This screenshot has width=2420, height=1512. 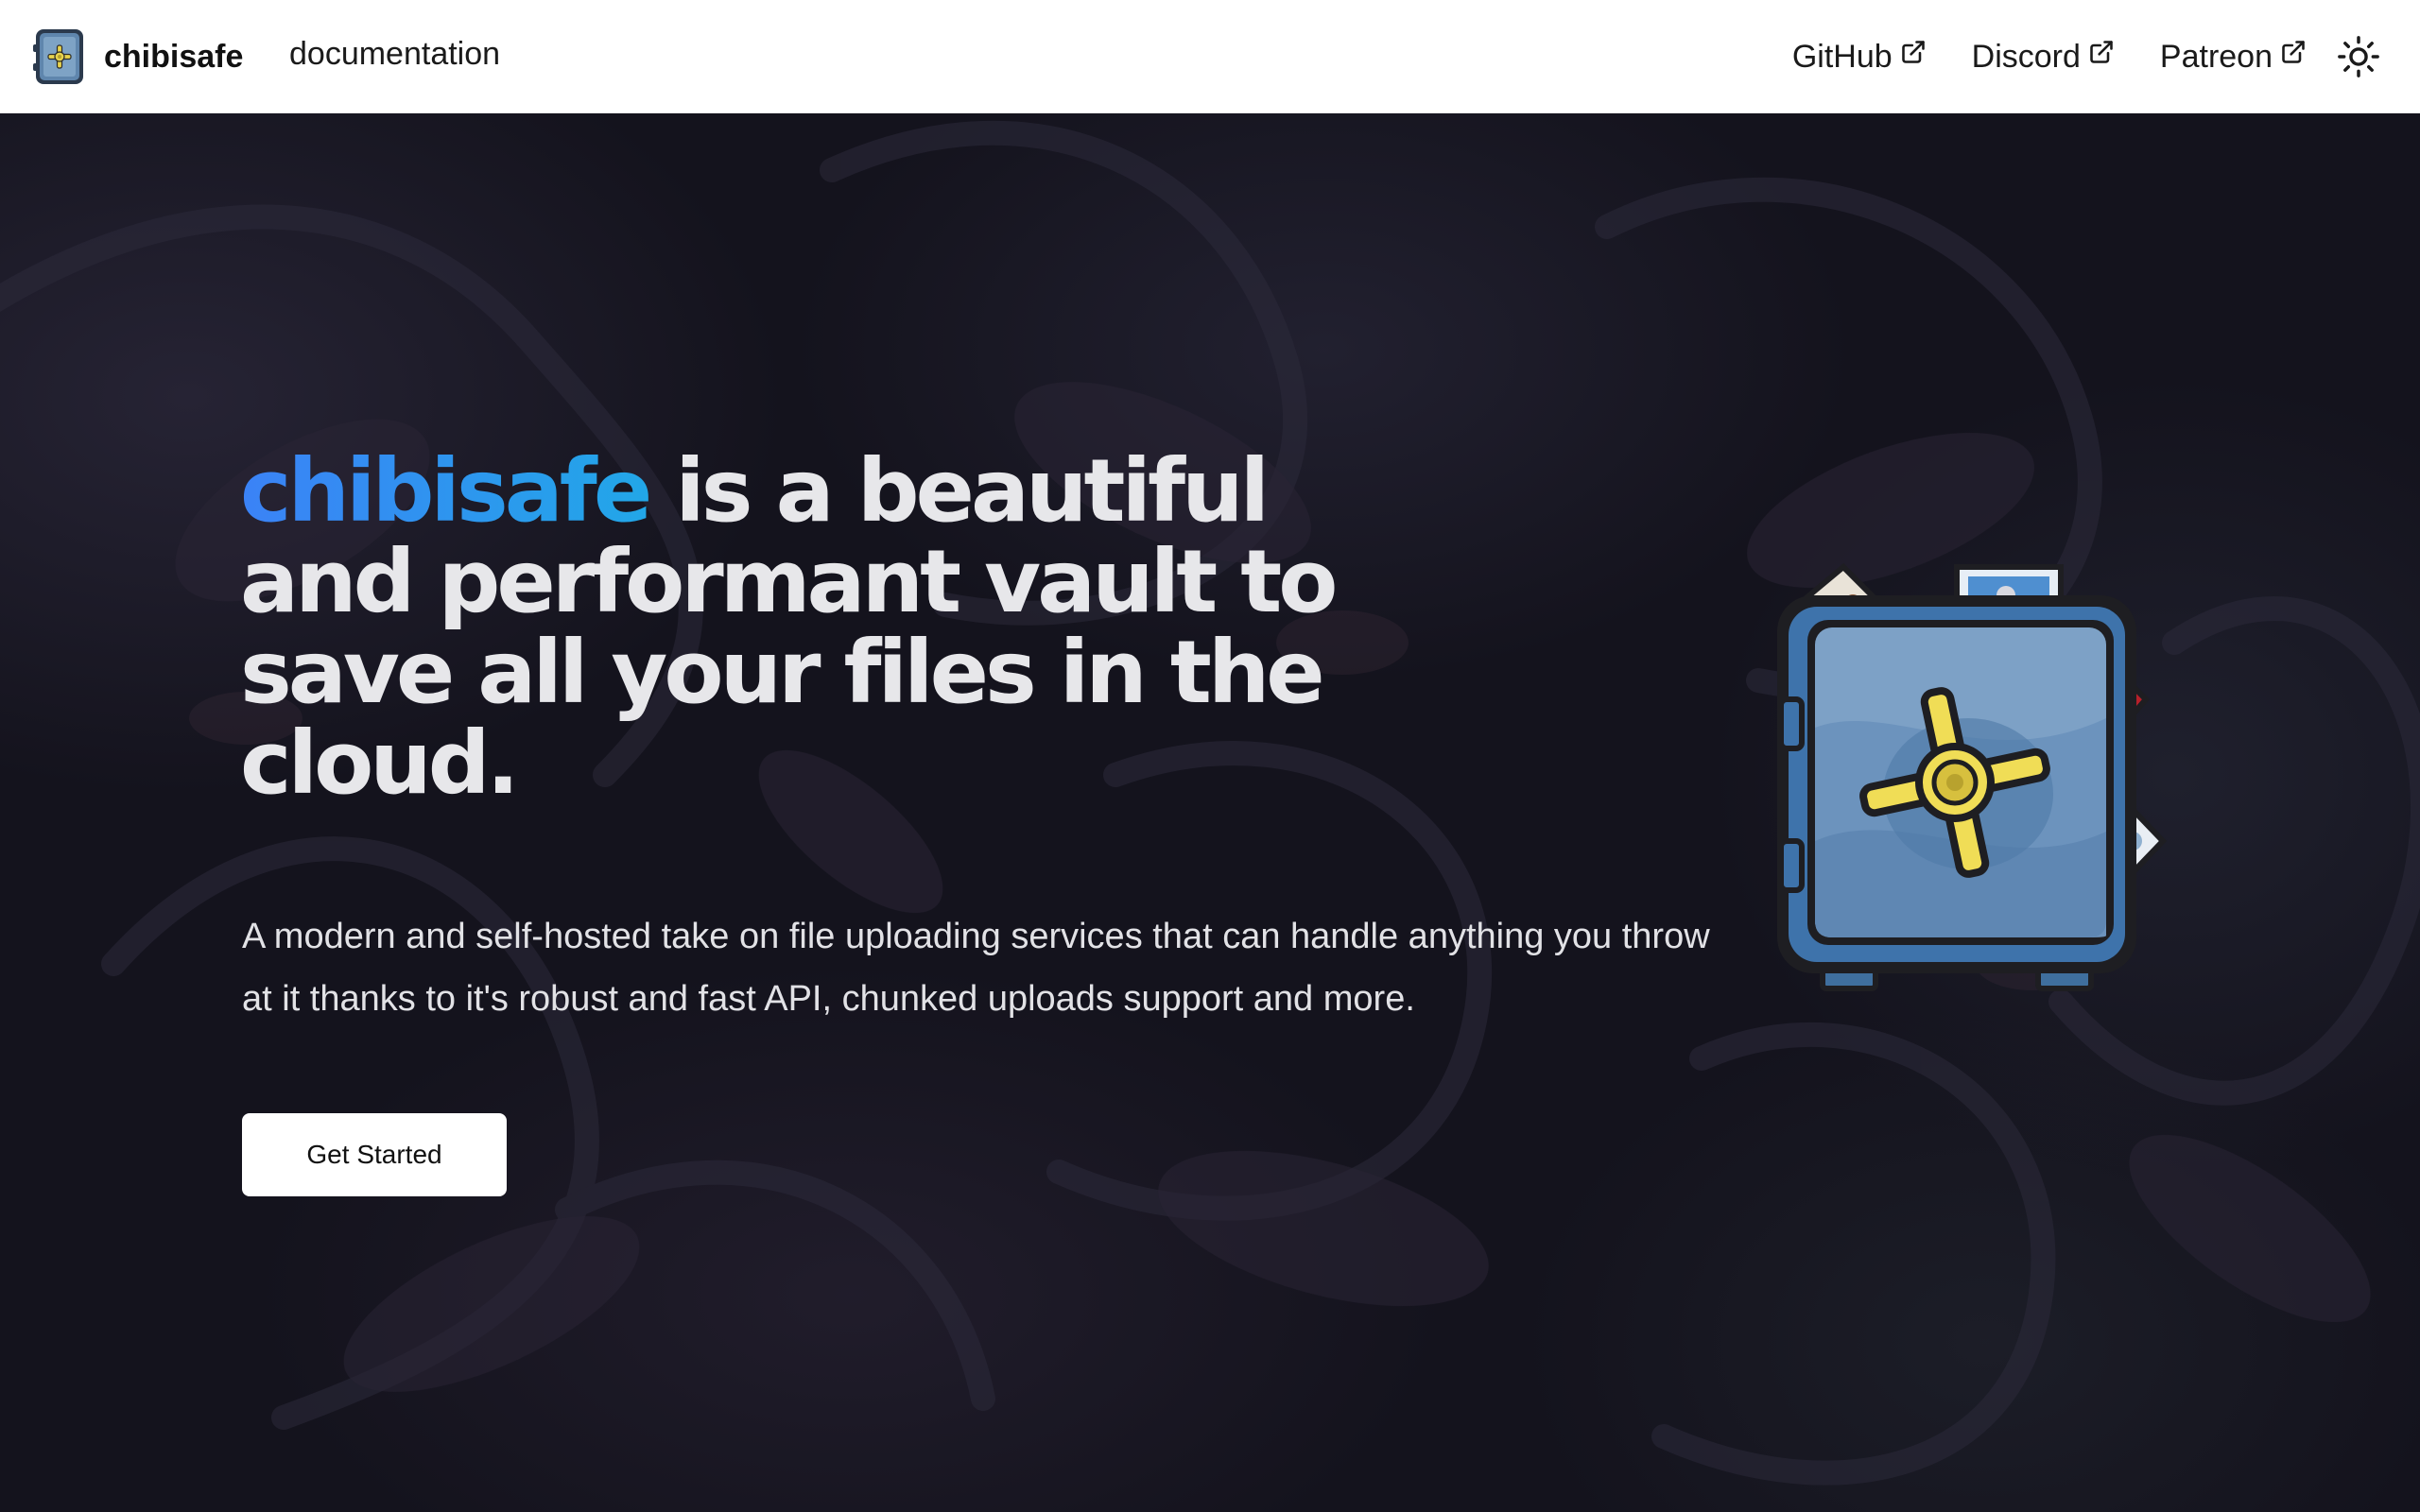 I want to click on github-link: GitHub, so click(x=1859, y=57).